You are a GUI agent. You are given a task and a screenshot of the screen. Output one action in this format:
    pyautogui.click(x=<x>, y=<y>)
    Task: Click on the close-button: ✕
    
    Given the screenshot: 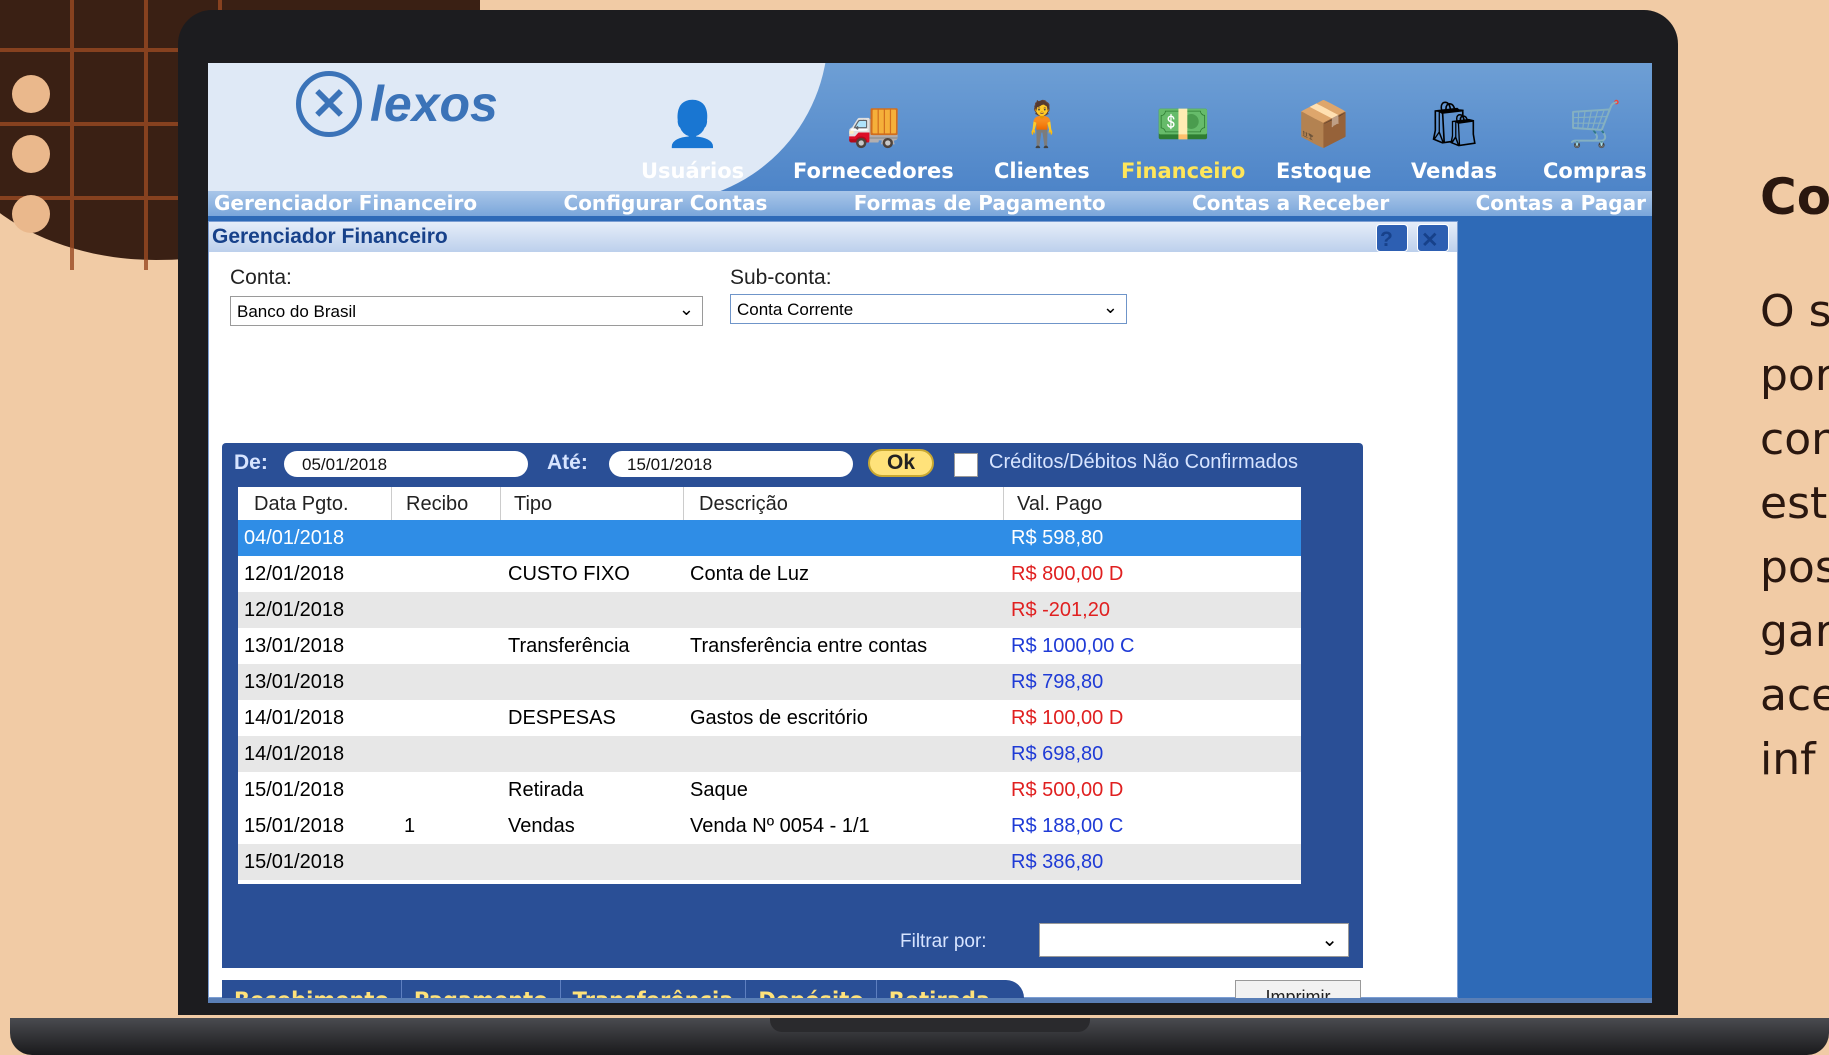 What is the action you would take?
    pyautogui.click(x=1433, y=238)
    